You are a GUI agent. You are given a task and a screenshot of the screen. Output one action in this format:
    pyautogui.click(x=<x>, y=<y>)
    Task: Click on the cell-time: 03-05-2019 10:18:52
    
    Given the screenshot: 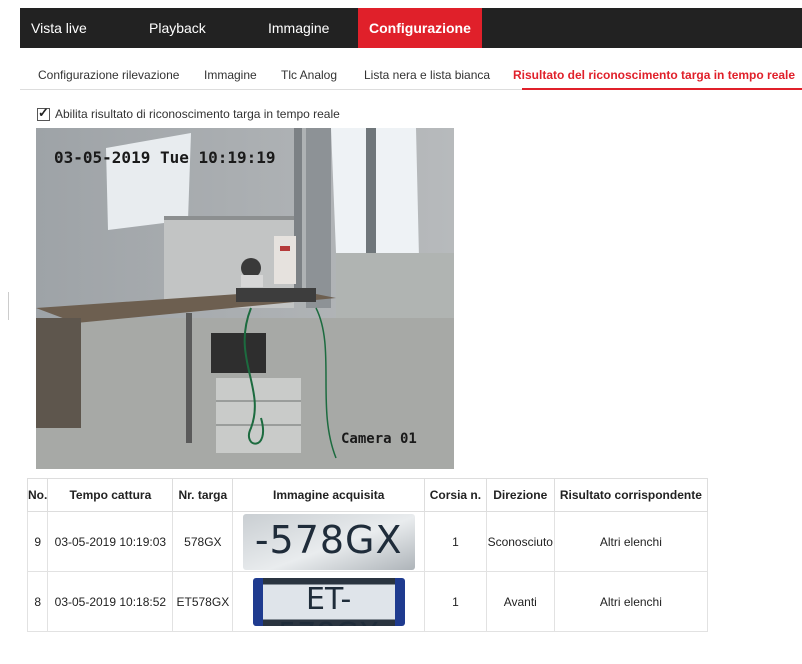 What is the action you would take?
    pyautogui.click(x=110, y=601)
    